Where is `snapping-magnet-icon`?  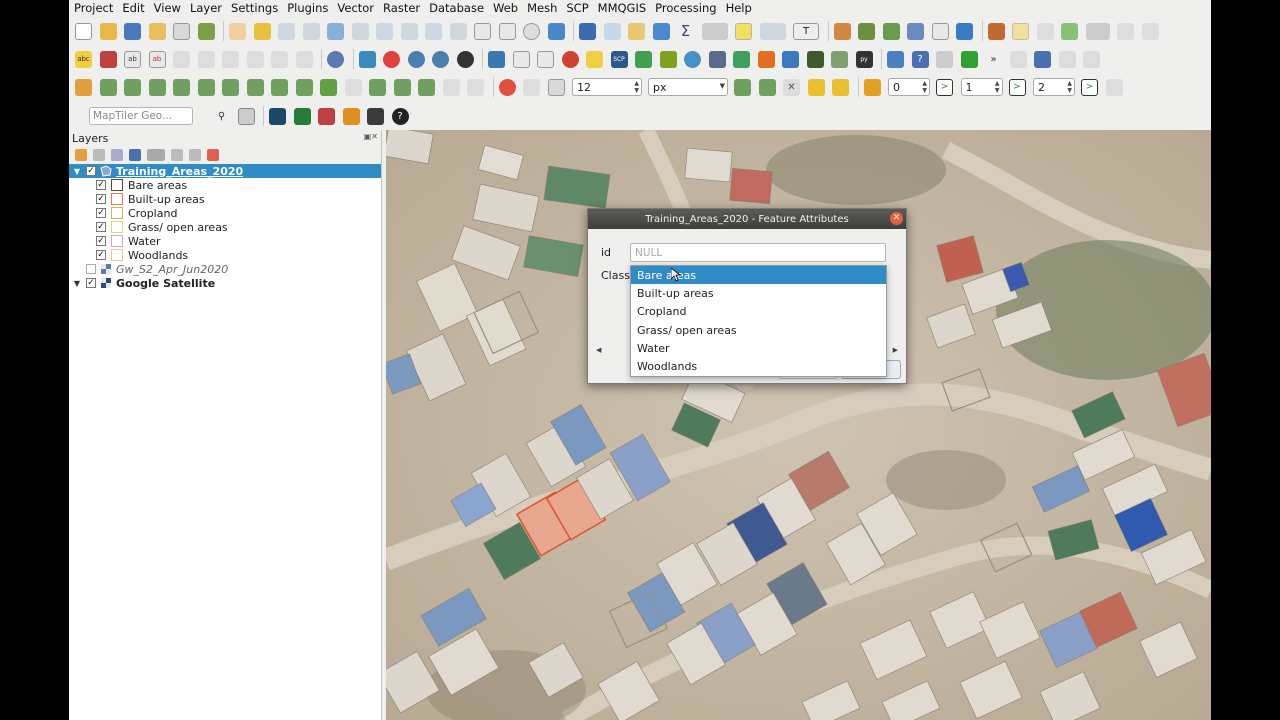 snapping-magnet-icon is located at coordinates (507, 87).